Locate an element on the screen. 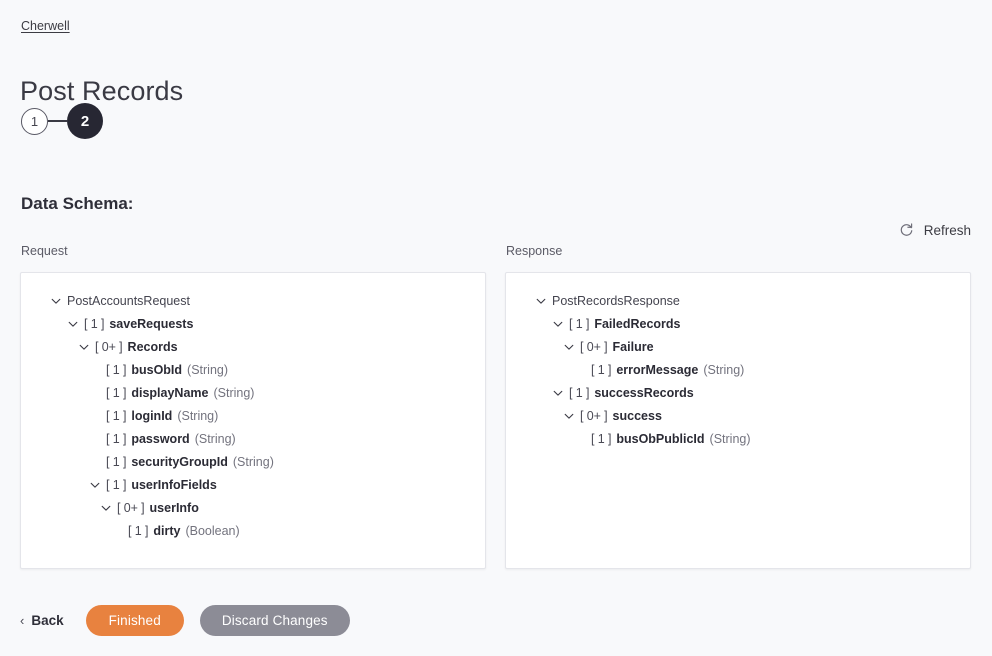 This screenshot has height=656, width=992. schema-node-name: password is located at coordinates (160, 438).